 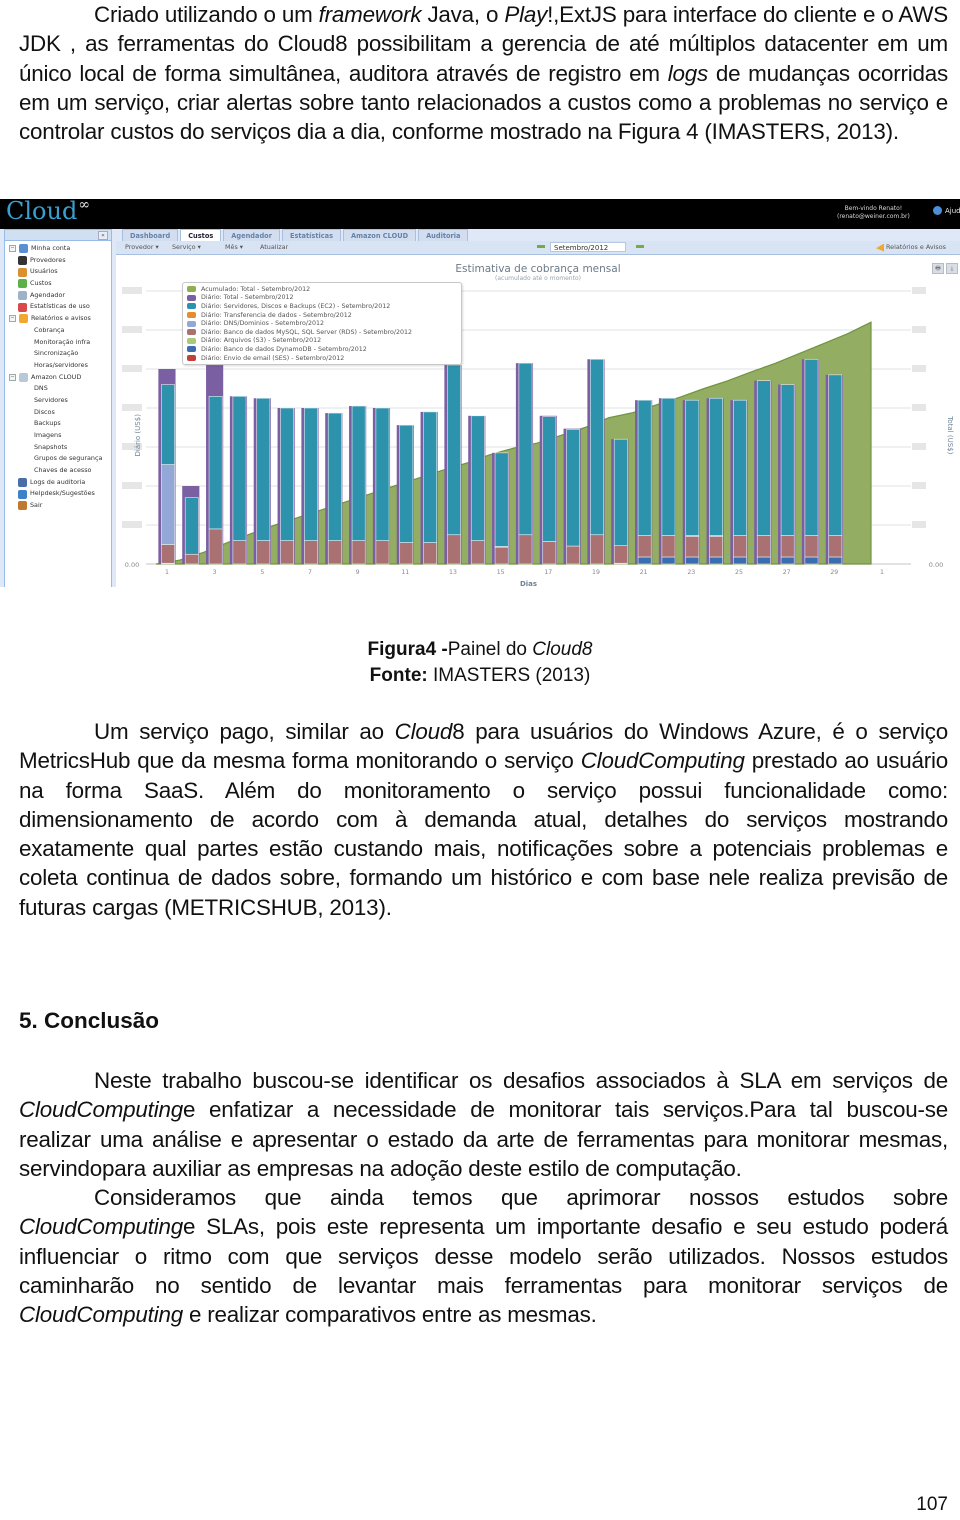 I want to click on download-button: ⤓, so click(x=952, y=268).